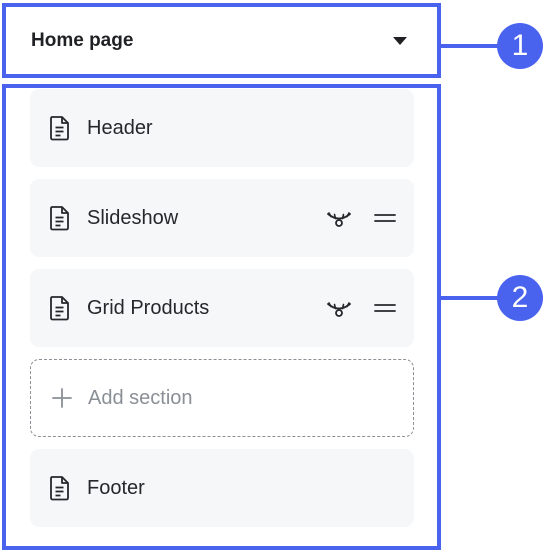  I want to click on section-label: Grid Products, so click(148, 307).